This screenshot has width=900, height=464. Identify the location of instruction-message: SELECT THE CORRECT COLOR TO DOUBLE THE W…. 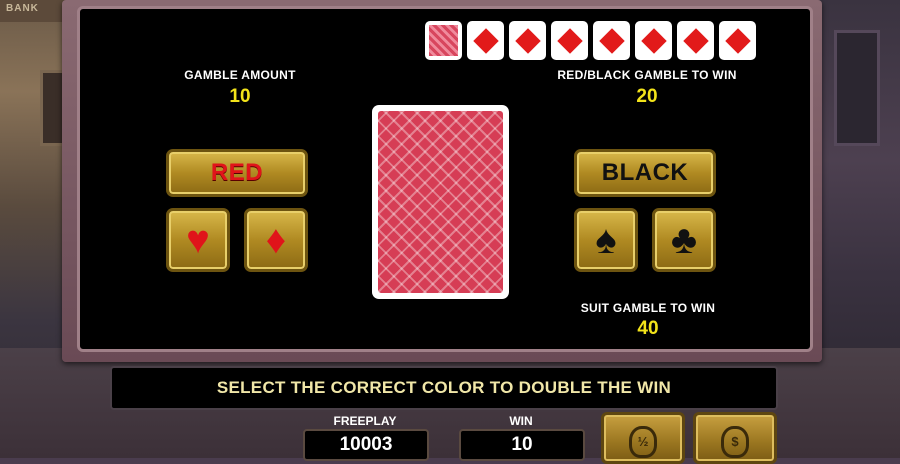
(444, 388).